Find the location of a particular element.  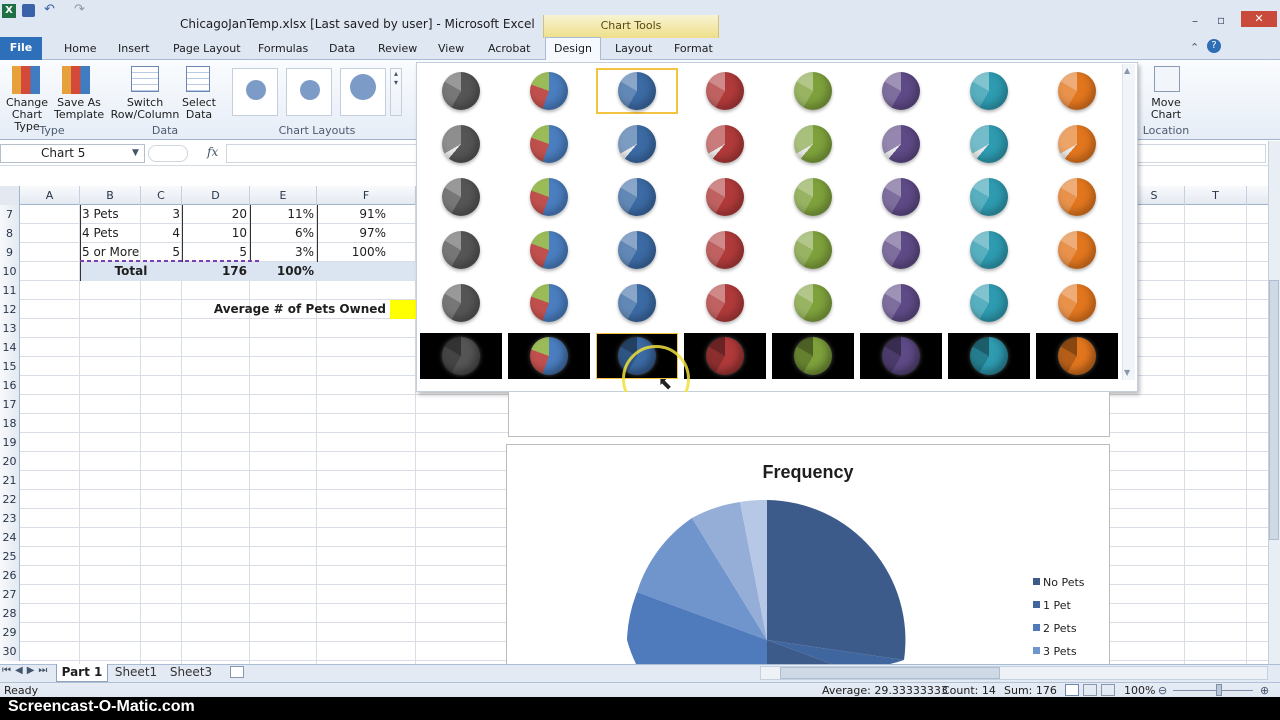

switch-row-column-button: Switch Row/Column is located at coordinates (145, 109).